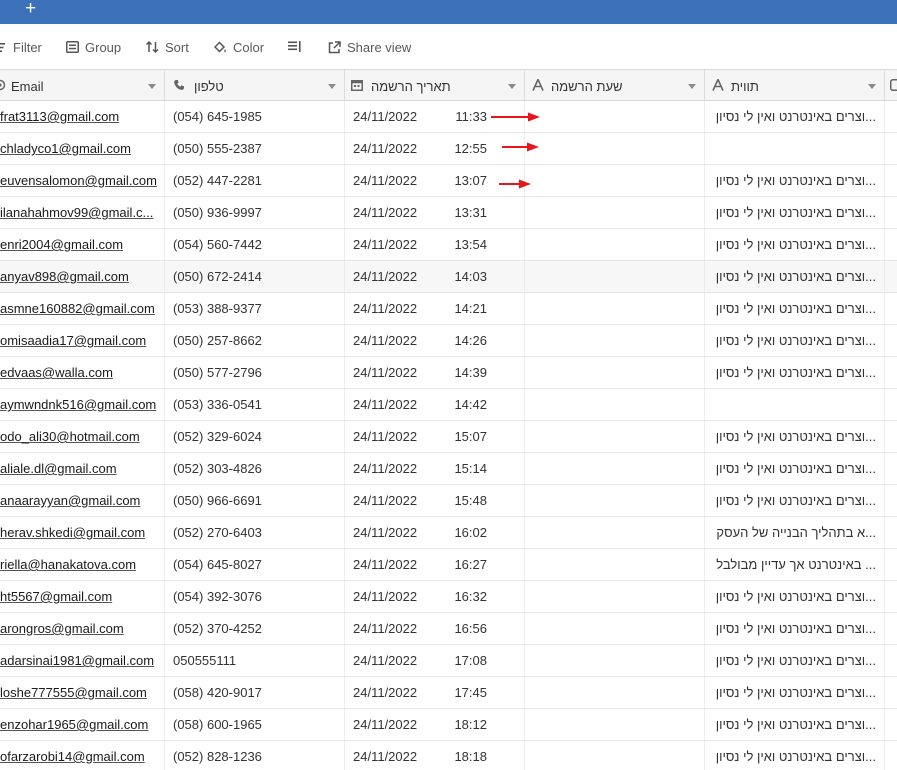 The width and height of the screenshot is (897, 770). What do you see at coordinates (369, 47) in the screenshot?
I see `share-view-button: Share view` at bounding box center [369, 47].